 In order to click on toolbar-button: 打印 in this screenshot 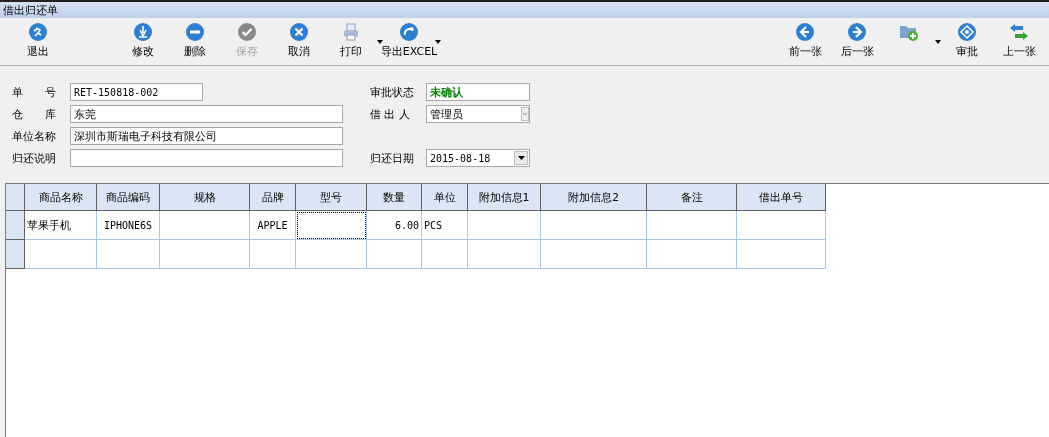, I will do `click(351, 41)`.